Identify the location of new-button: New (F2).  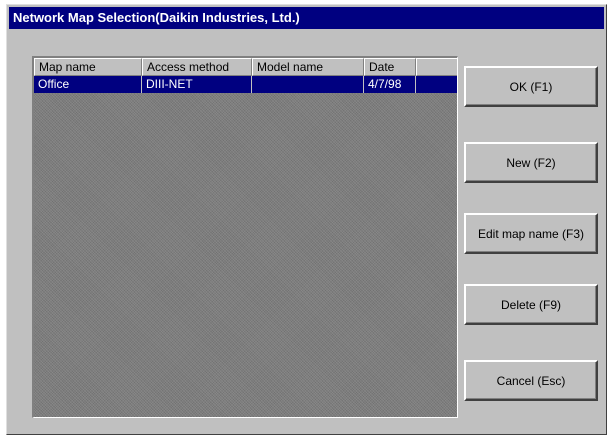
(531, 162).